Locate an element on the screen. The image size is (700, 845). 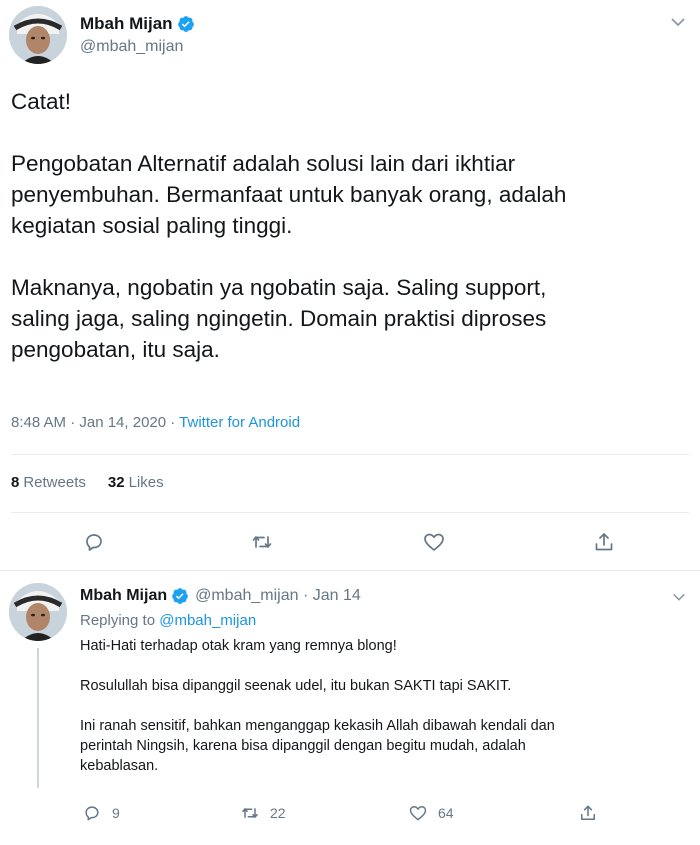
retweets-count: 8 is located at coordinates (15, 482).